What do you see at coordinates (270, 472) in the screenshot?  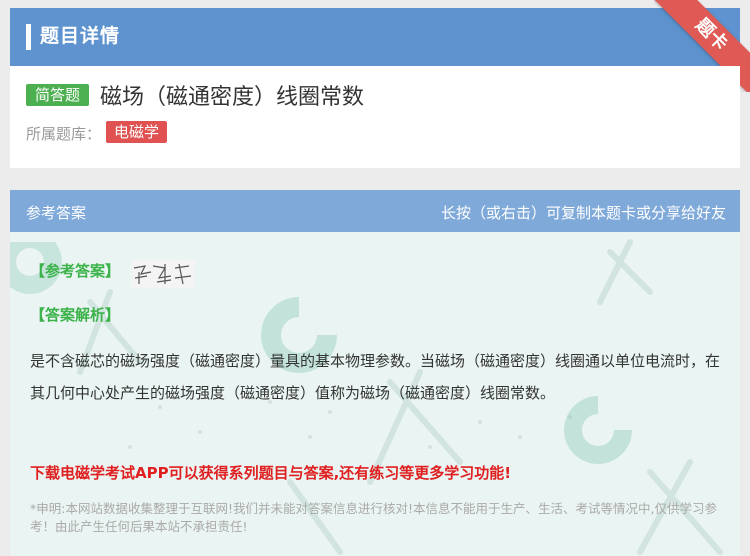 I see `download-app-promo: 下载电磁学考试APP可以获得系列题目与答案,还有练习等更多学习功能!` at bounding box center [270, 472].